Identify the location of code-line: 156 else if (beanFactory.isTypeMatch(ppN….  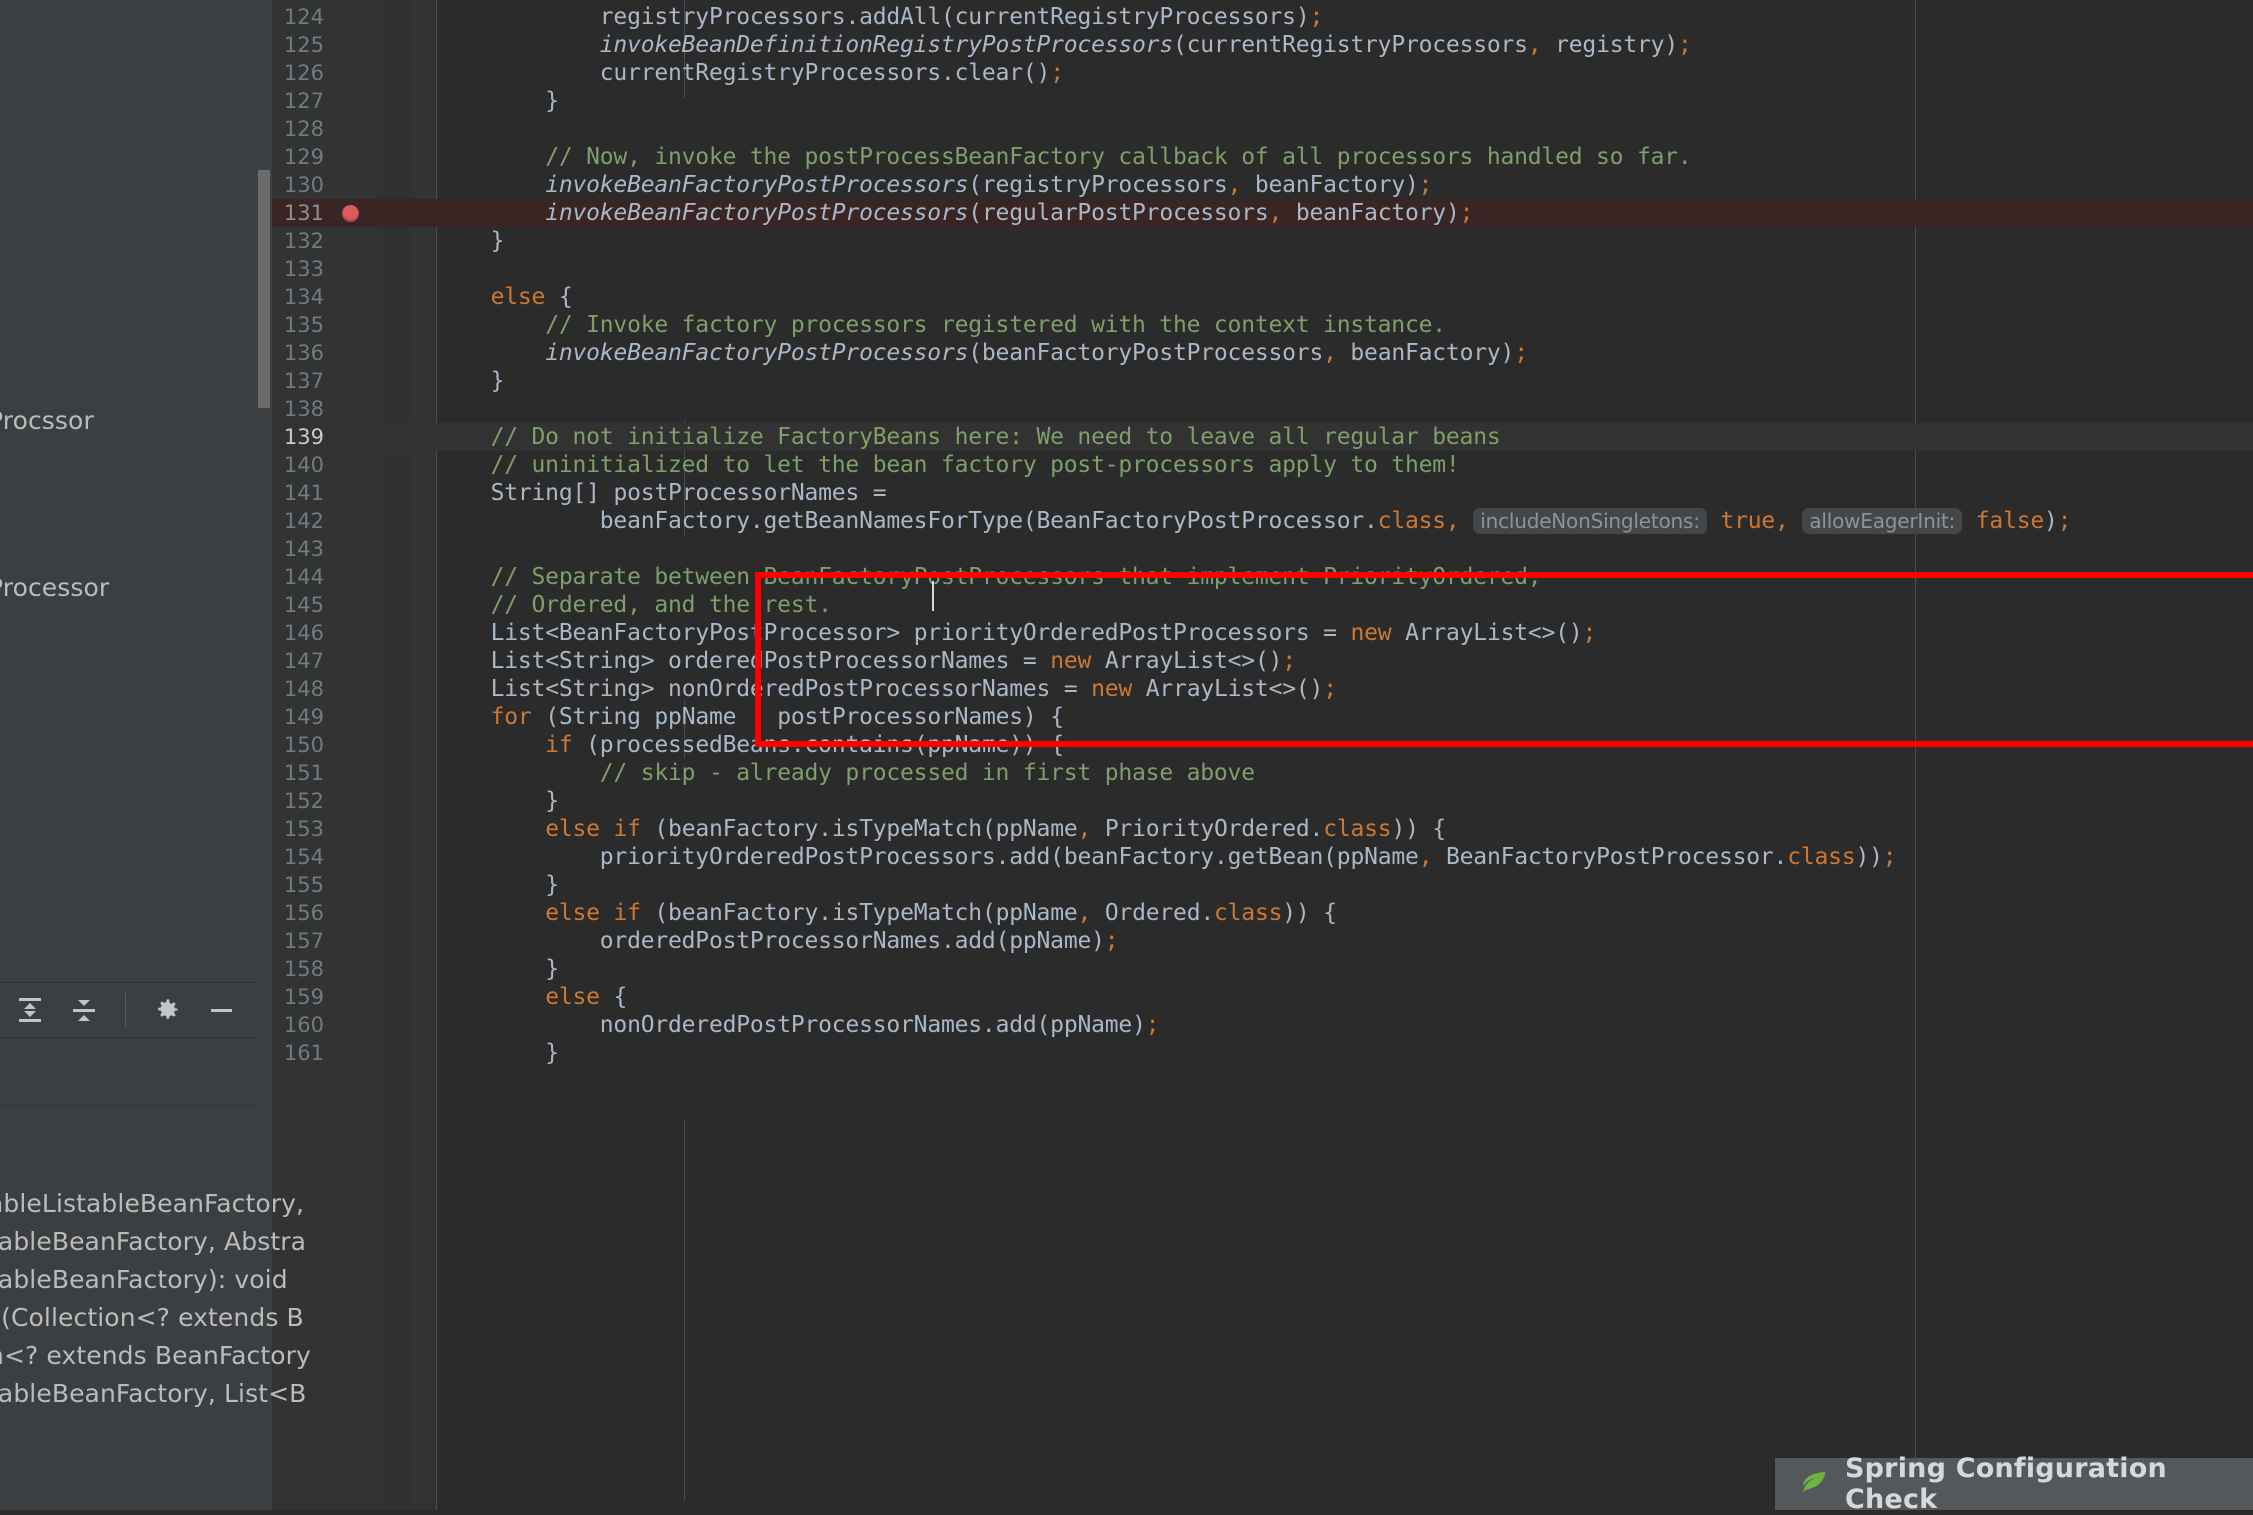
(1262, 913).